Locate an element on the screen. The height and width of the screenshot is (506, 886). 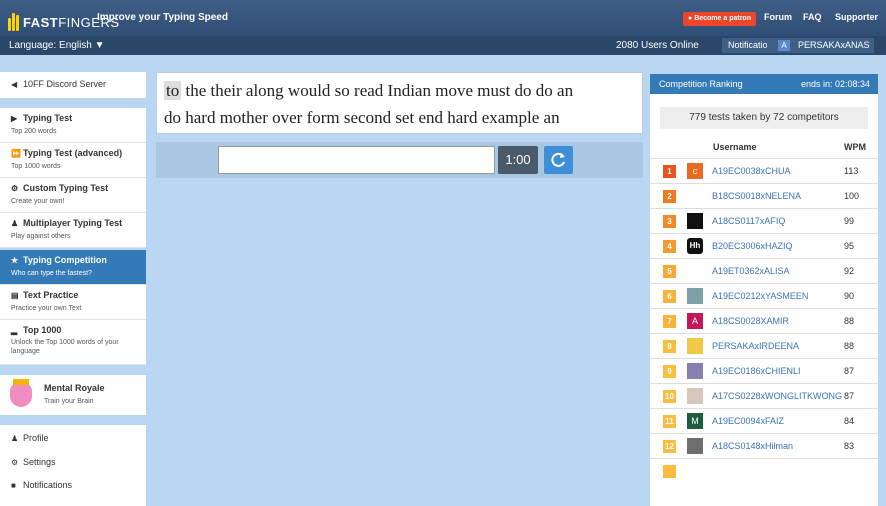
avatar: A is located at coordinates (695, 321).